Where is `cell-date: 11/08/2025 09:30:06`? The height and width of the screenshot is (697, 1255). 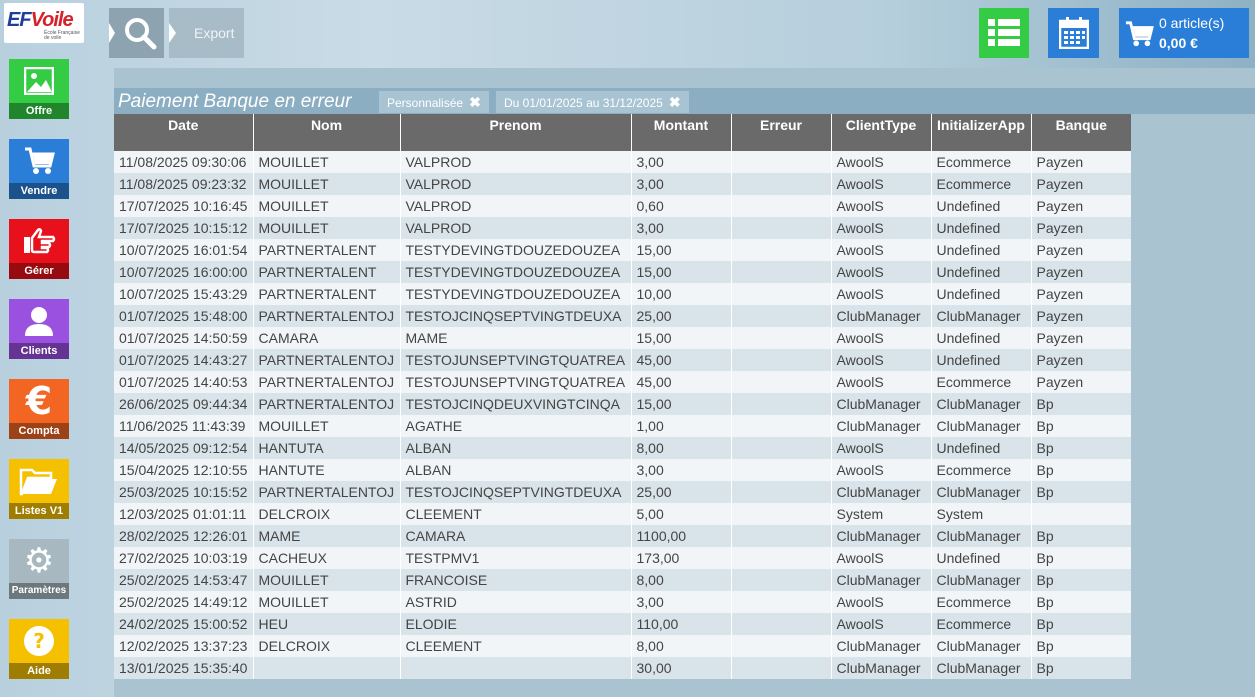 cell-date: 11/08/2025 09:30:06 is located at coordinates (184, 162).